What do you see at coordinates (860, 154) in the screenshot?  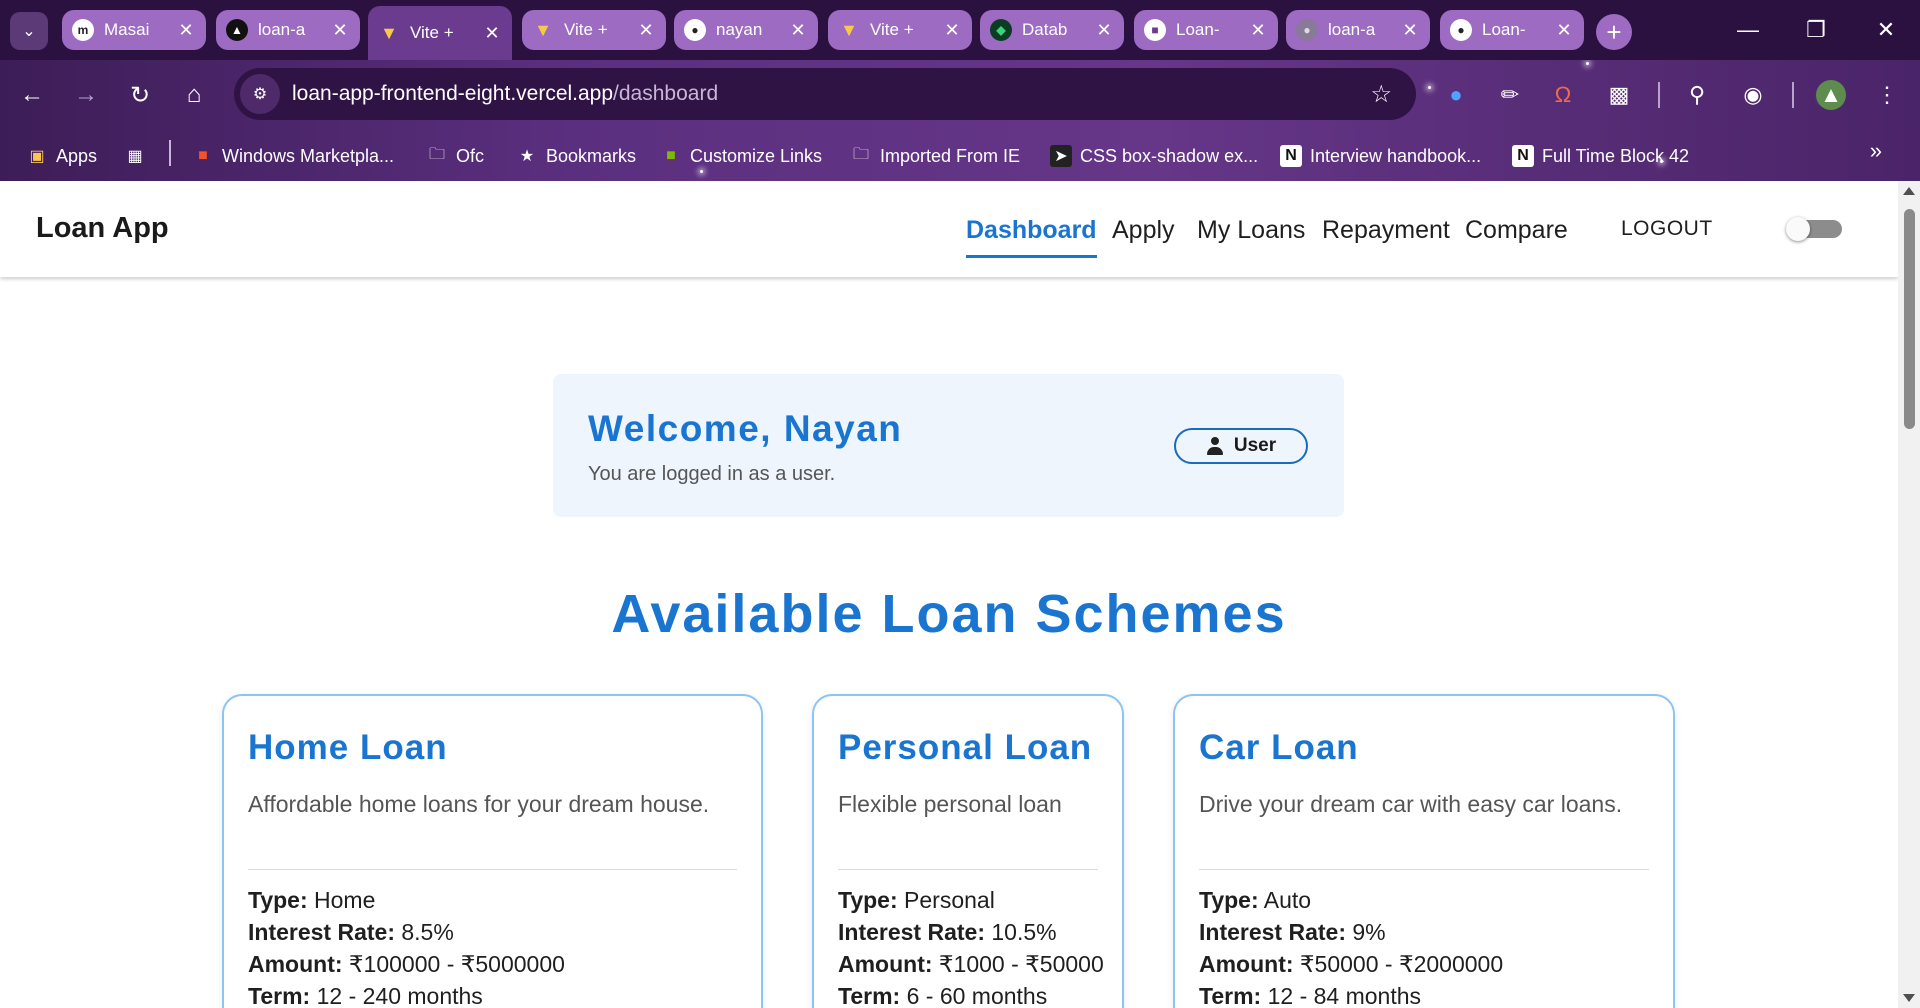 I see `folder-icon: 🗀` at bounding box center [860, 154].